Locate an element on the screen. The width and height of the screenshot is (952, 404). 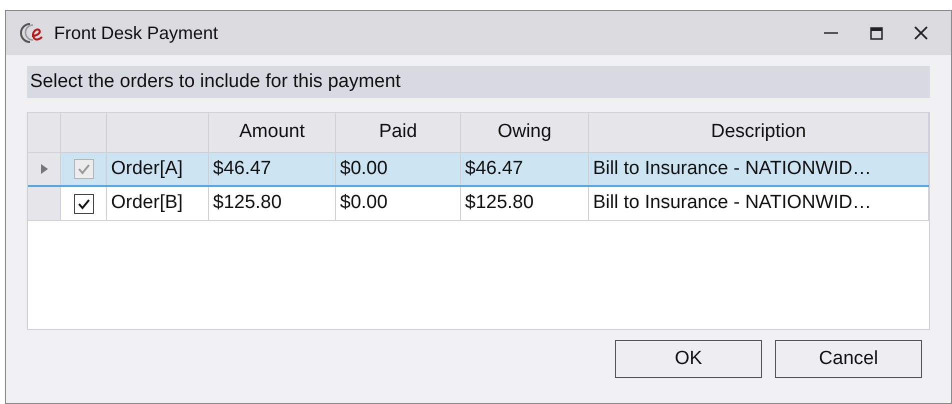
column-header: Owing is located at coordinates (525, 132).